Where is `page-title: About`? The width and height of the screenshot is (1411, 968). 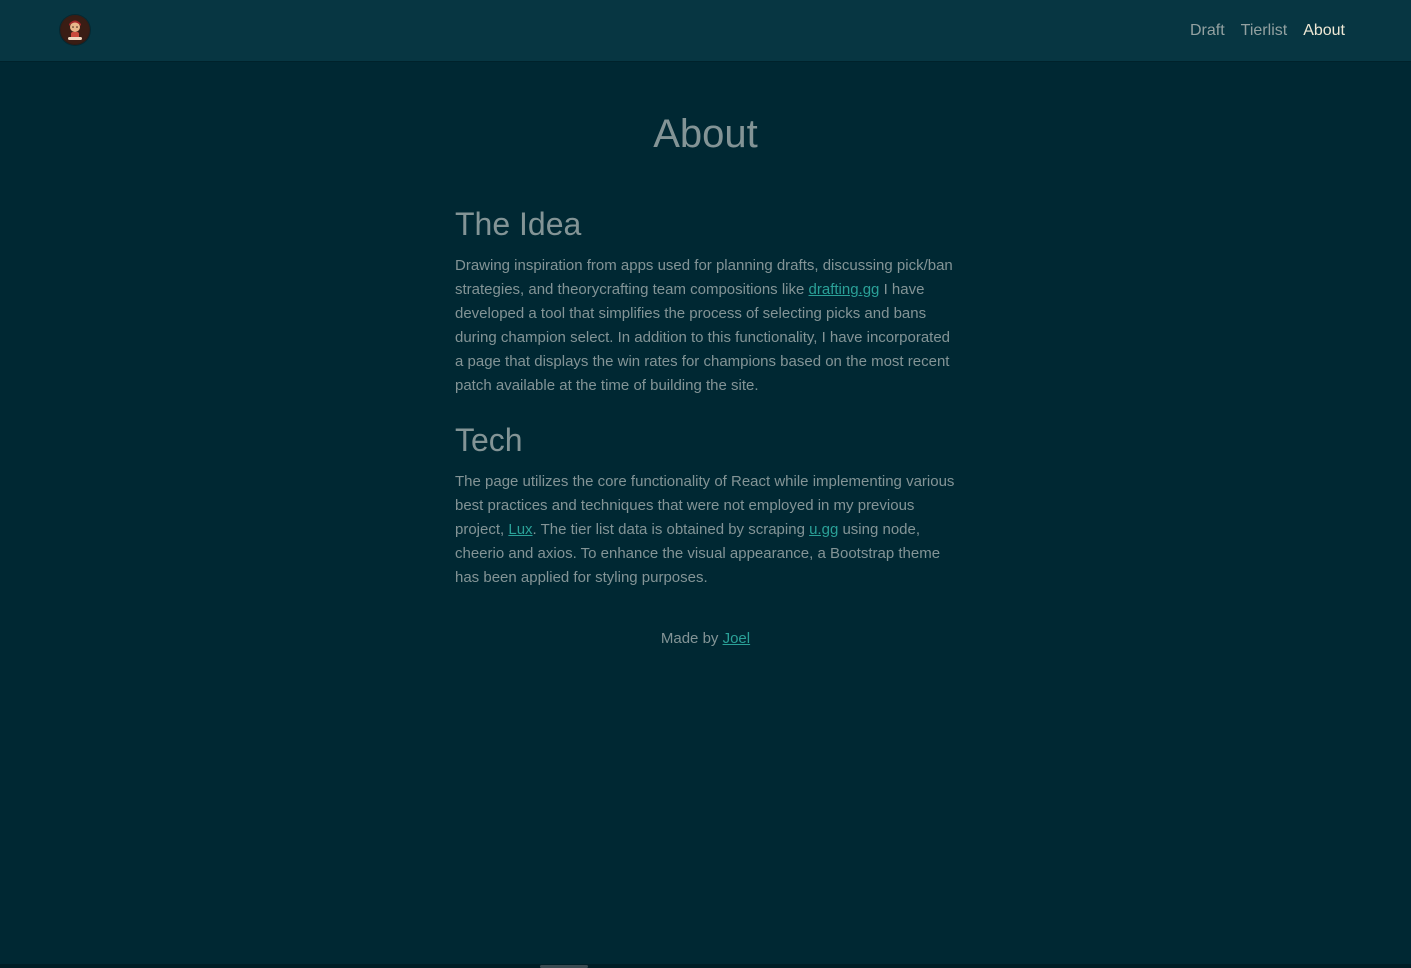
page-title: About is located at coordinates (705, 134).